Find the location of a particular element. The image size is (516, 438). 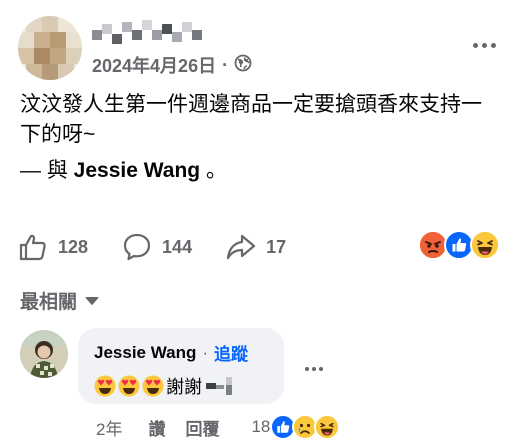

comment-like-button: 讚 is located at coordinates (156, 426).